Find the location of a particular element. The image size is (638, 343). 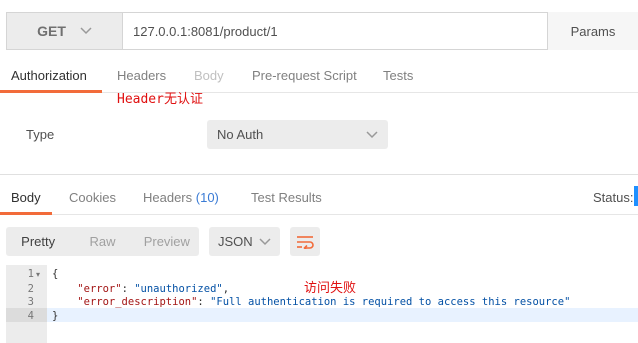

response-tab-headers-label: Headers is located at coordinates (168, 197).